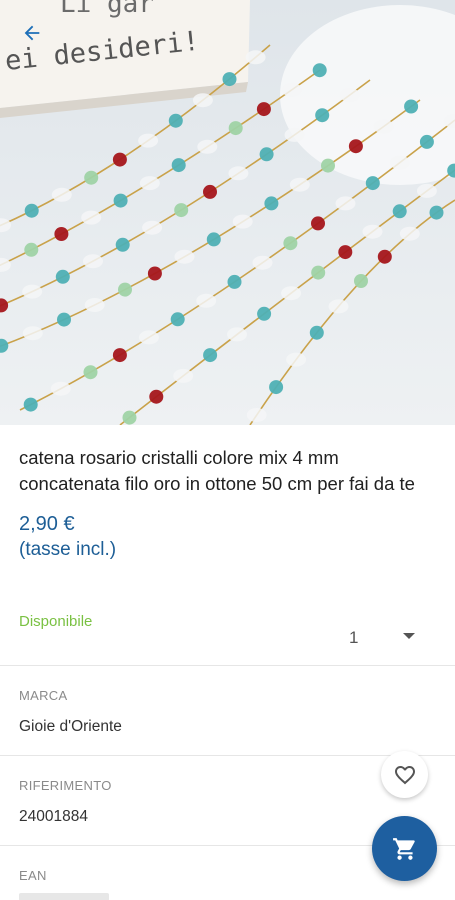 This screenshot has width=455, height=900. I want to click on add-to-cart-button, so click(404, 848).